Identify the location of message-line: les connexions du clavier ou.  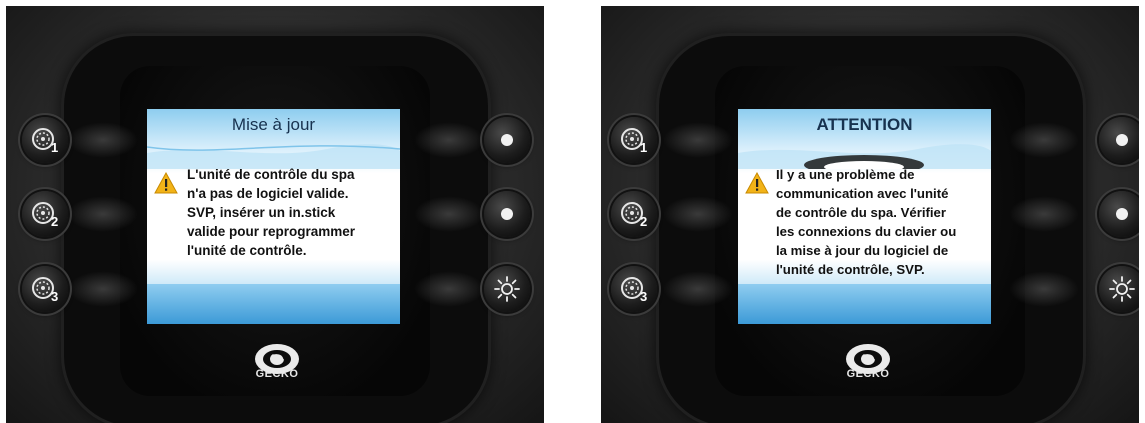
(866, 231).